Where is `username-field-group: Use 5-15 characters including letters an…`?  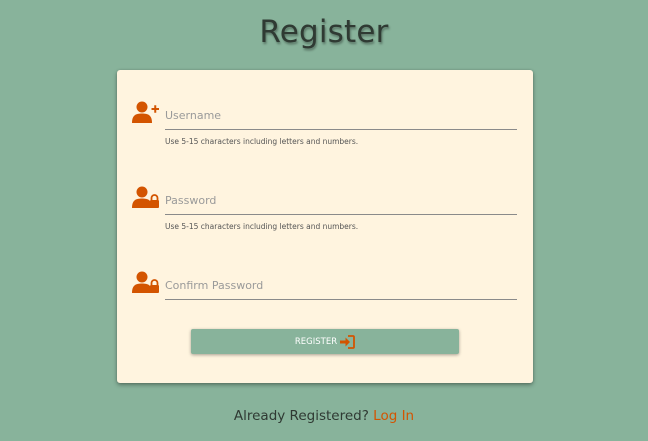
username-field-group: Use 5-15 characters including letters an… is located at coordinates (325, 123).